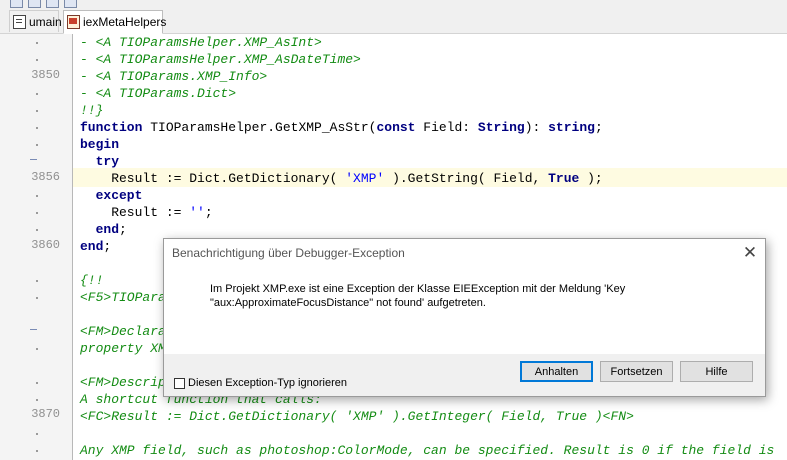 The width and height of the screenshot is (787, 460). Describe the element at coordinates (636, 371) in the screenshot. I see `fortsetzen-button: Fortsetzen` at that location.